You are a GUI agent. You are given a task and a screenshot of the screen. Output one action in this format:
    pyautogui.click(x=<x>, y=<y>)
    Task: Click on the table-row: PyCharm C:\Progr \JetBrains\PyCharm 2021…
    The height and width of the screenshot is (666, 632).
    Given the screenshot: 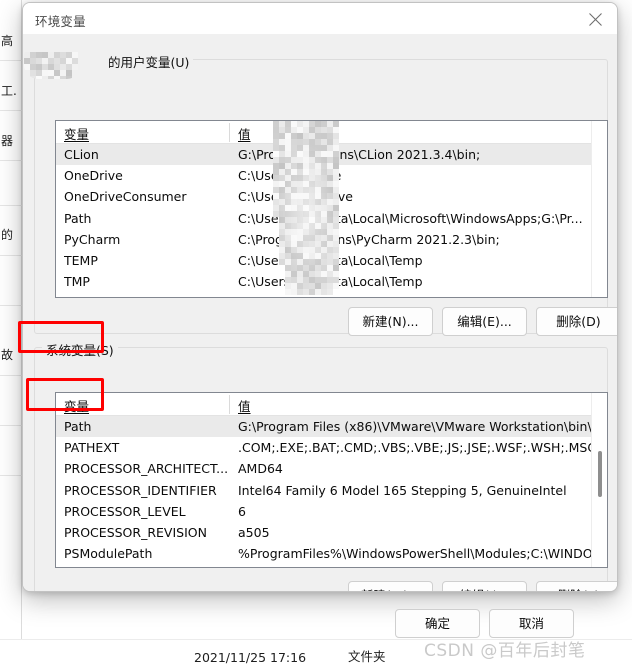 What is the action you would take?
    pyautogui.click(x=331, y=239)
    